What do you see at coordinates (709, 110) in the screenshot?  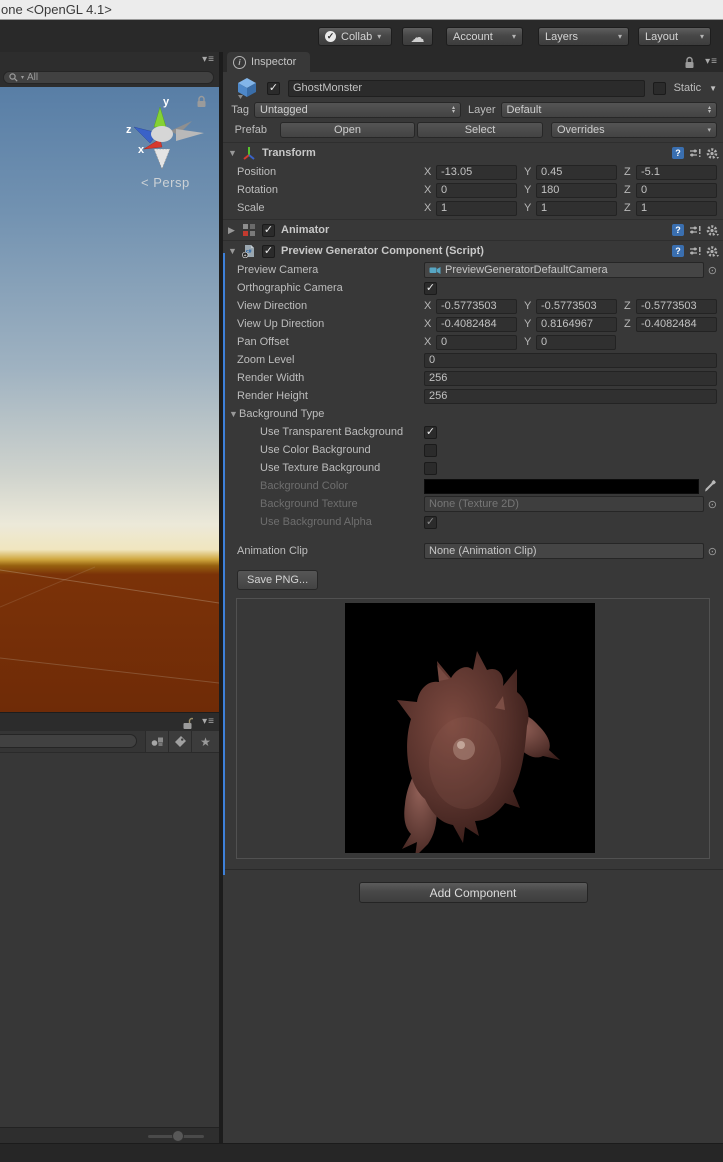 I see `layer-updown-icon: ▴ ▾` at bounding box center [709, 110].